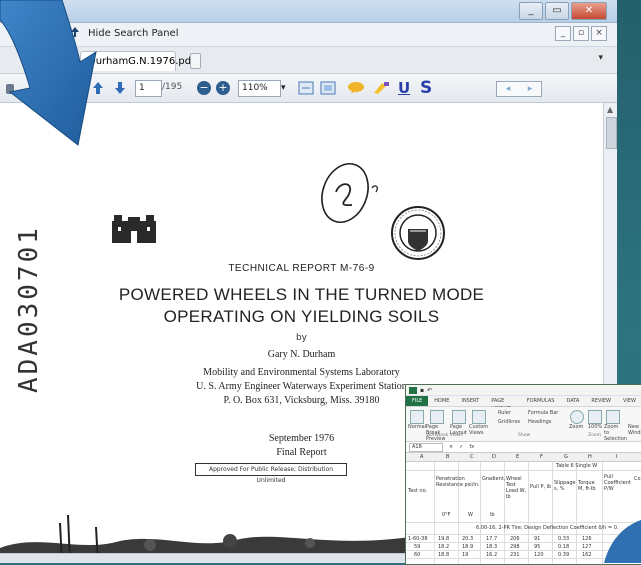 The height and width of the screenshot is (565, 641). I want to click on units-cell: lb, so click(492, 515).